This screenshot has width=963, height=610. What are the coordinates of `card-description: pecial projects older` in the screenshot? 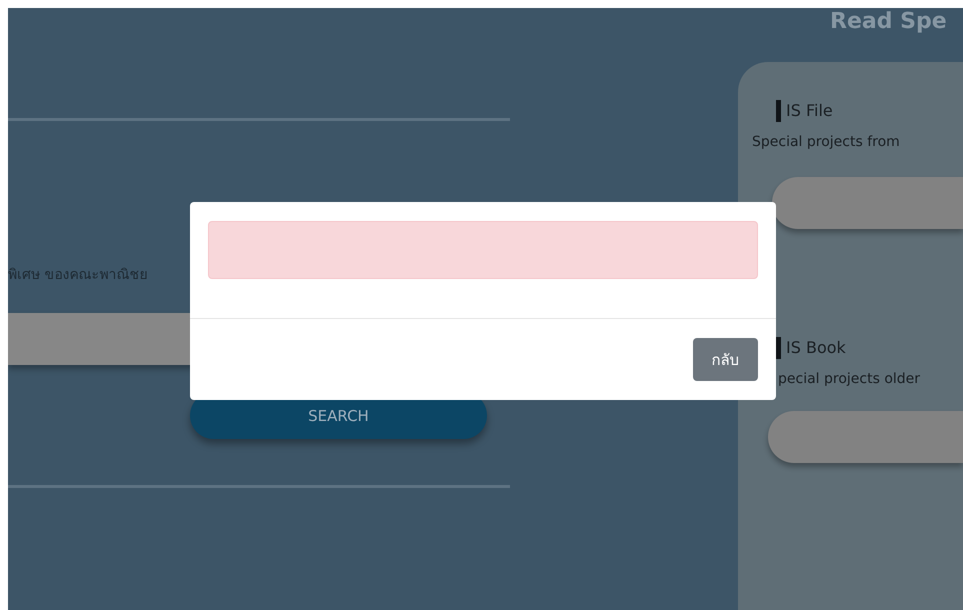 It's located at (850, 379).